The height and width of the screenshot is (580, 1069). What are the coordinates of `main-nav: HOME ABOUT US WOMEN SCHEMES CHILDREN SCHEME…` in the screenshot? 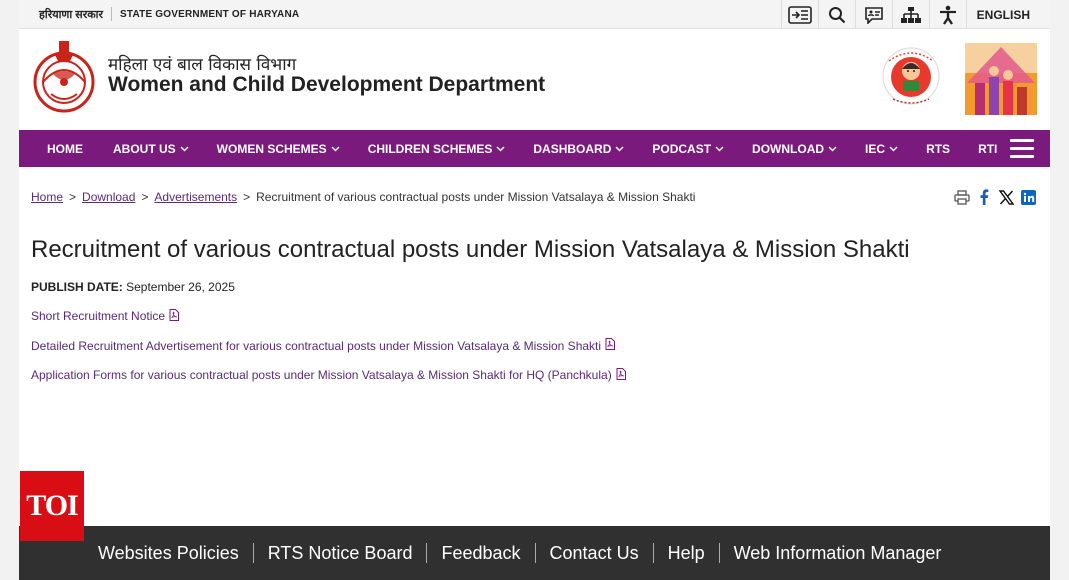 It's located at (534, 148).